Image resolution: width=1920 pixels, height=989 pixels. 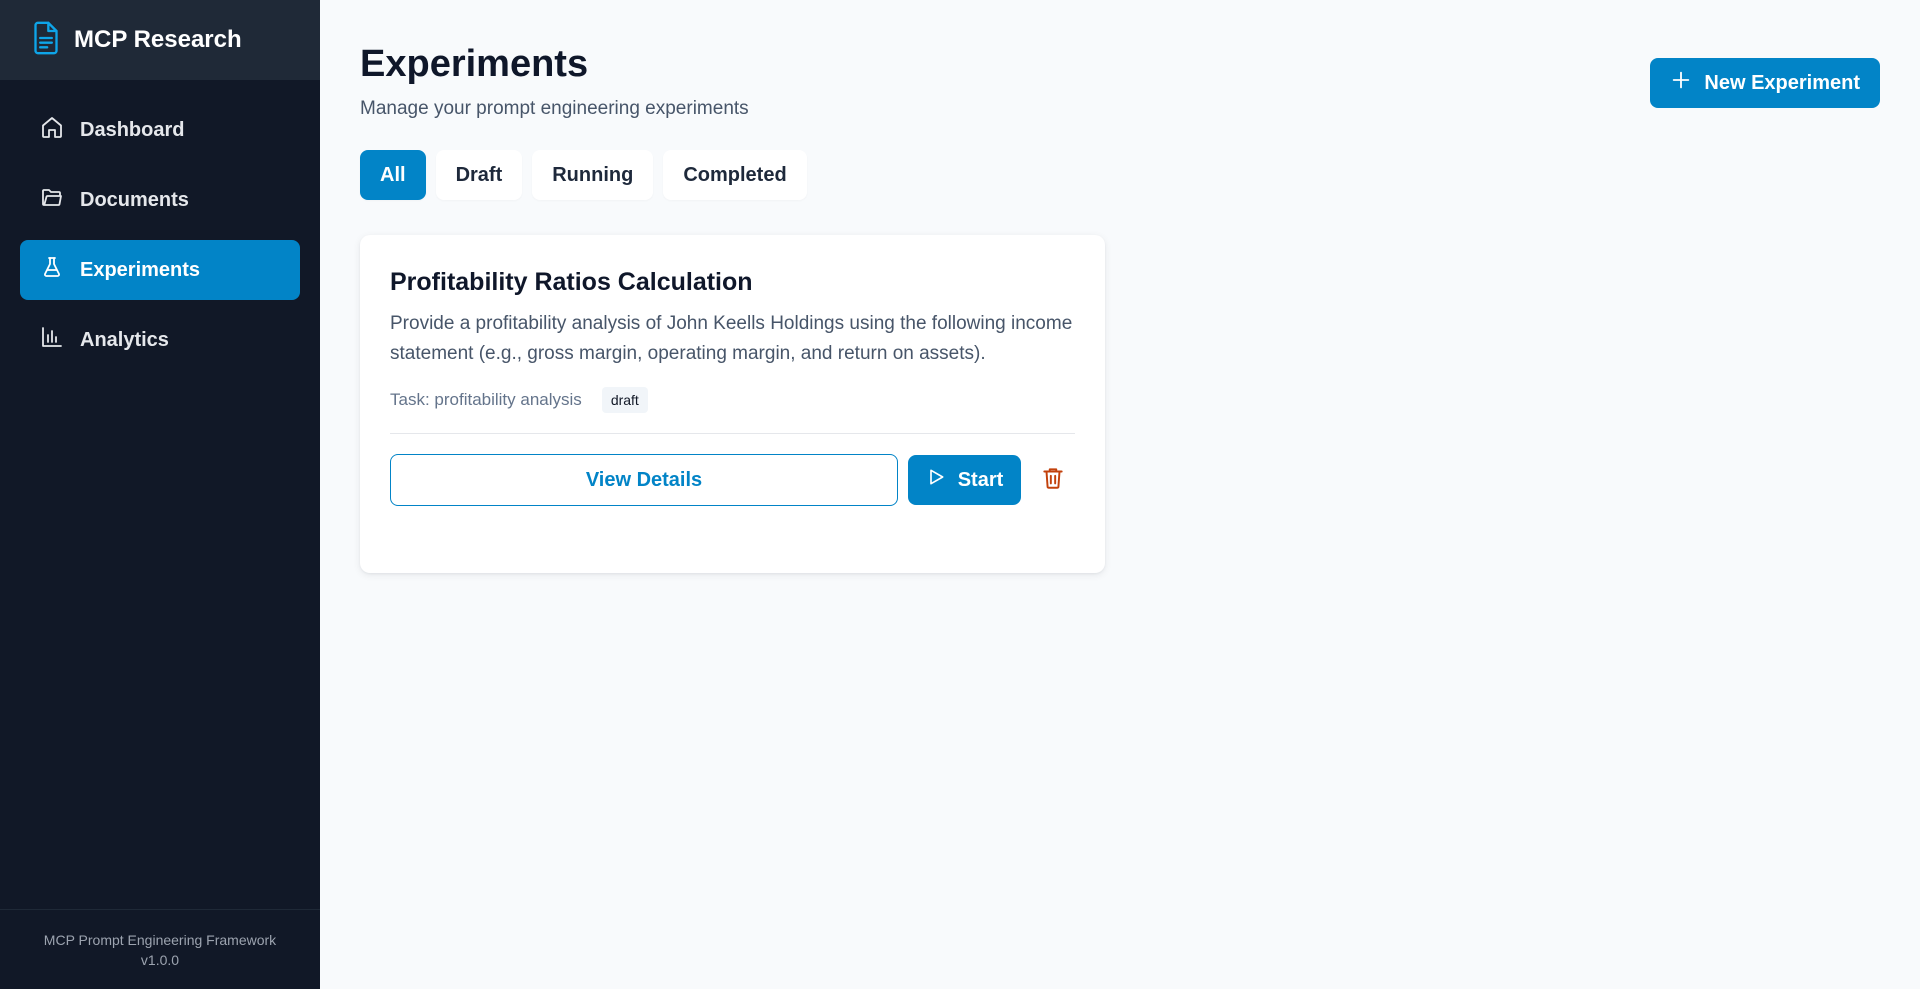 I want to click on home-icon, so click(x=52, y=130).